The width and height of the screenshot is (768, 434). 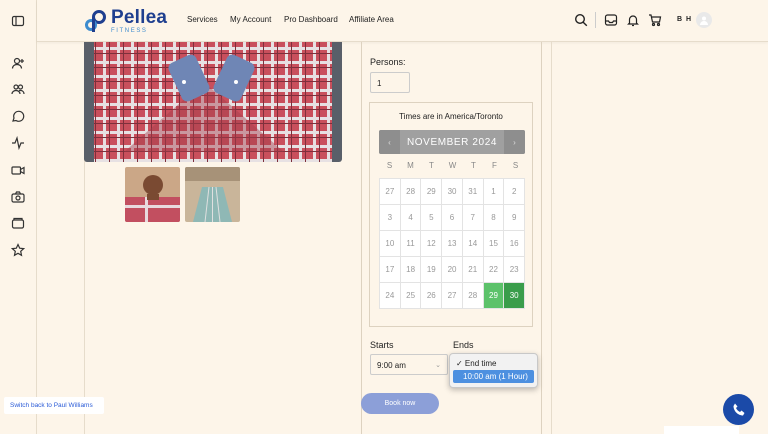 I want to click on sidebar, so click(x=18, y=217).